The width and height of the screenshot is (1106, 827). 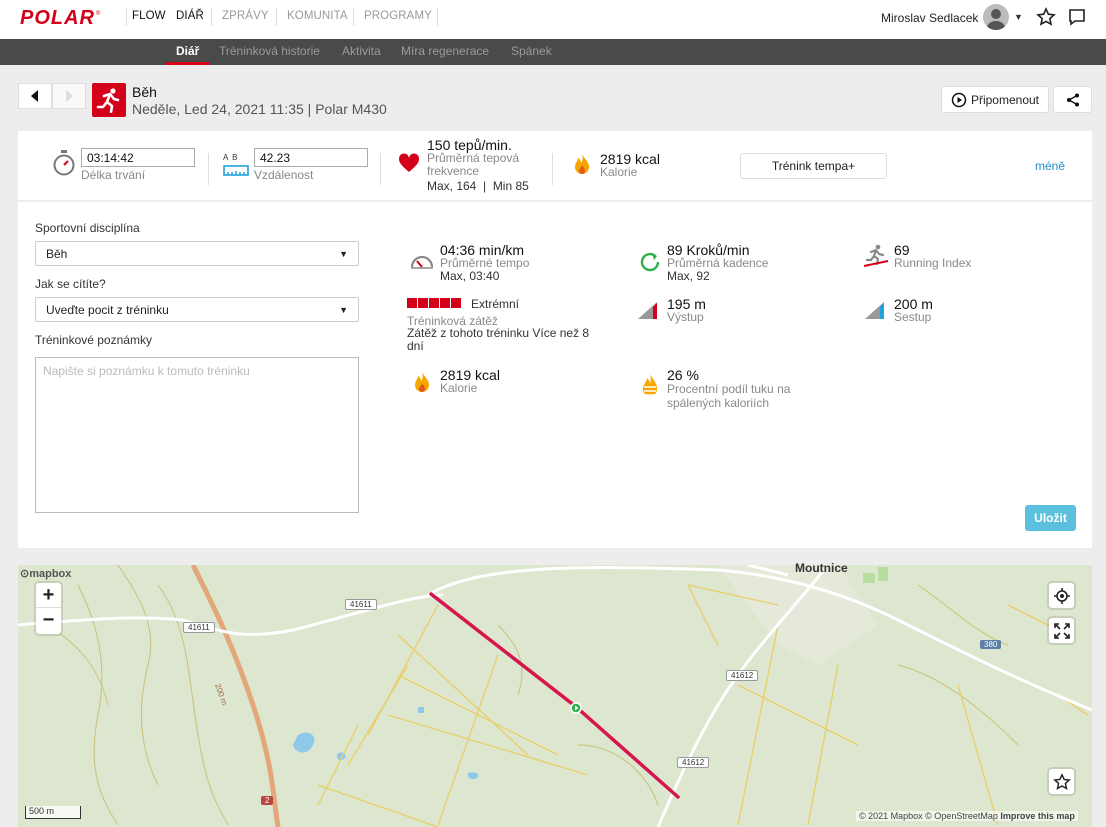 What do you see at coordinates (685, 317) in the screenshot?
I see `ascent-label: Výstup` at bounding box center [685, 317].